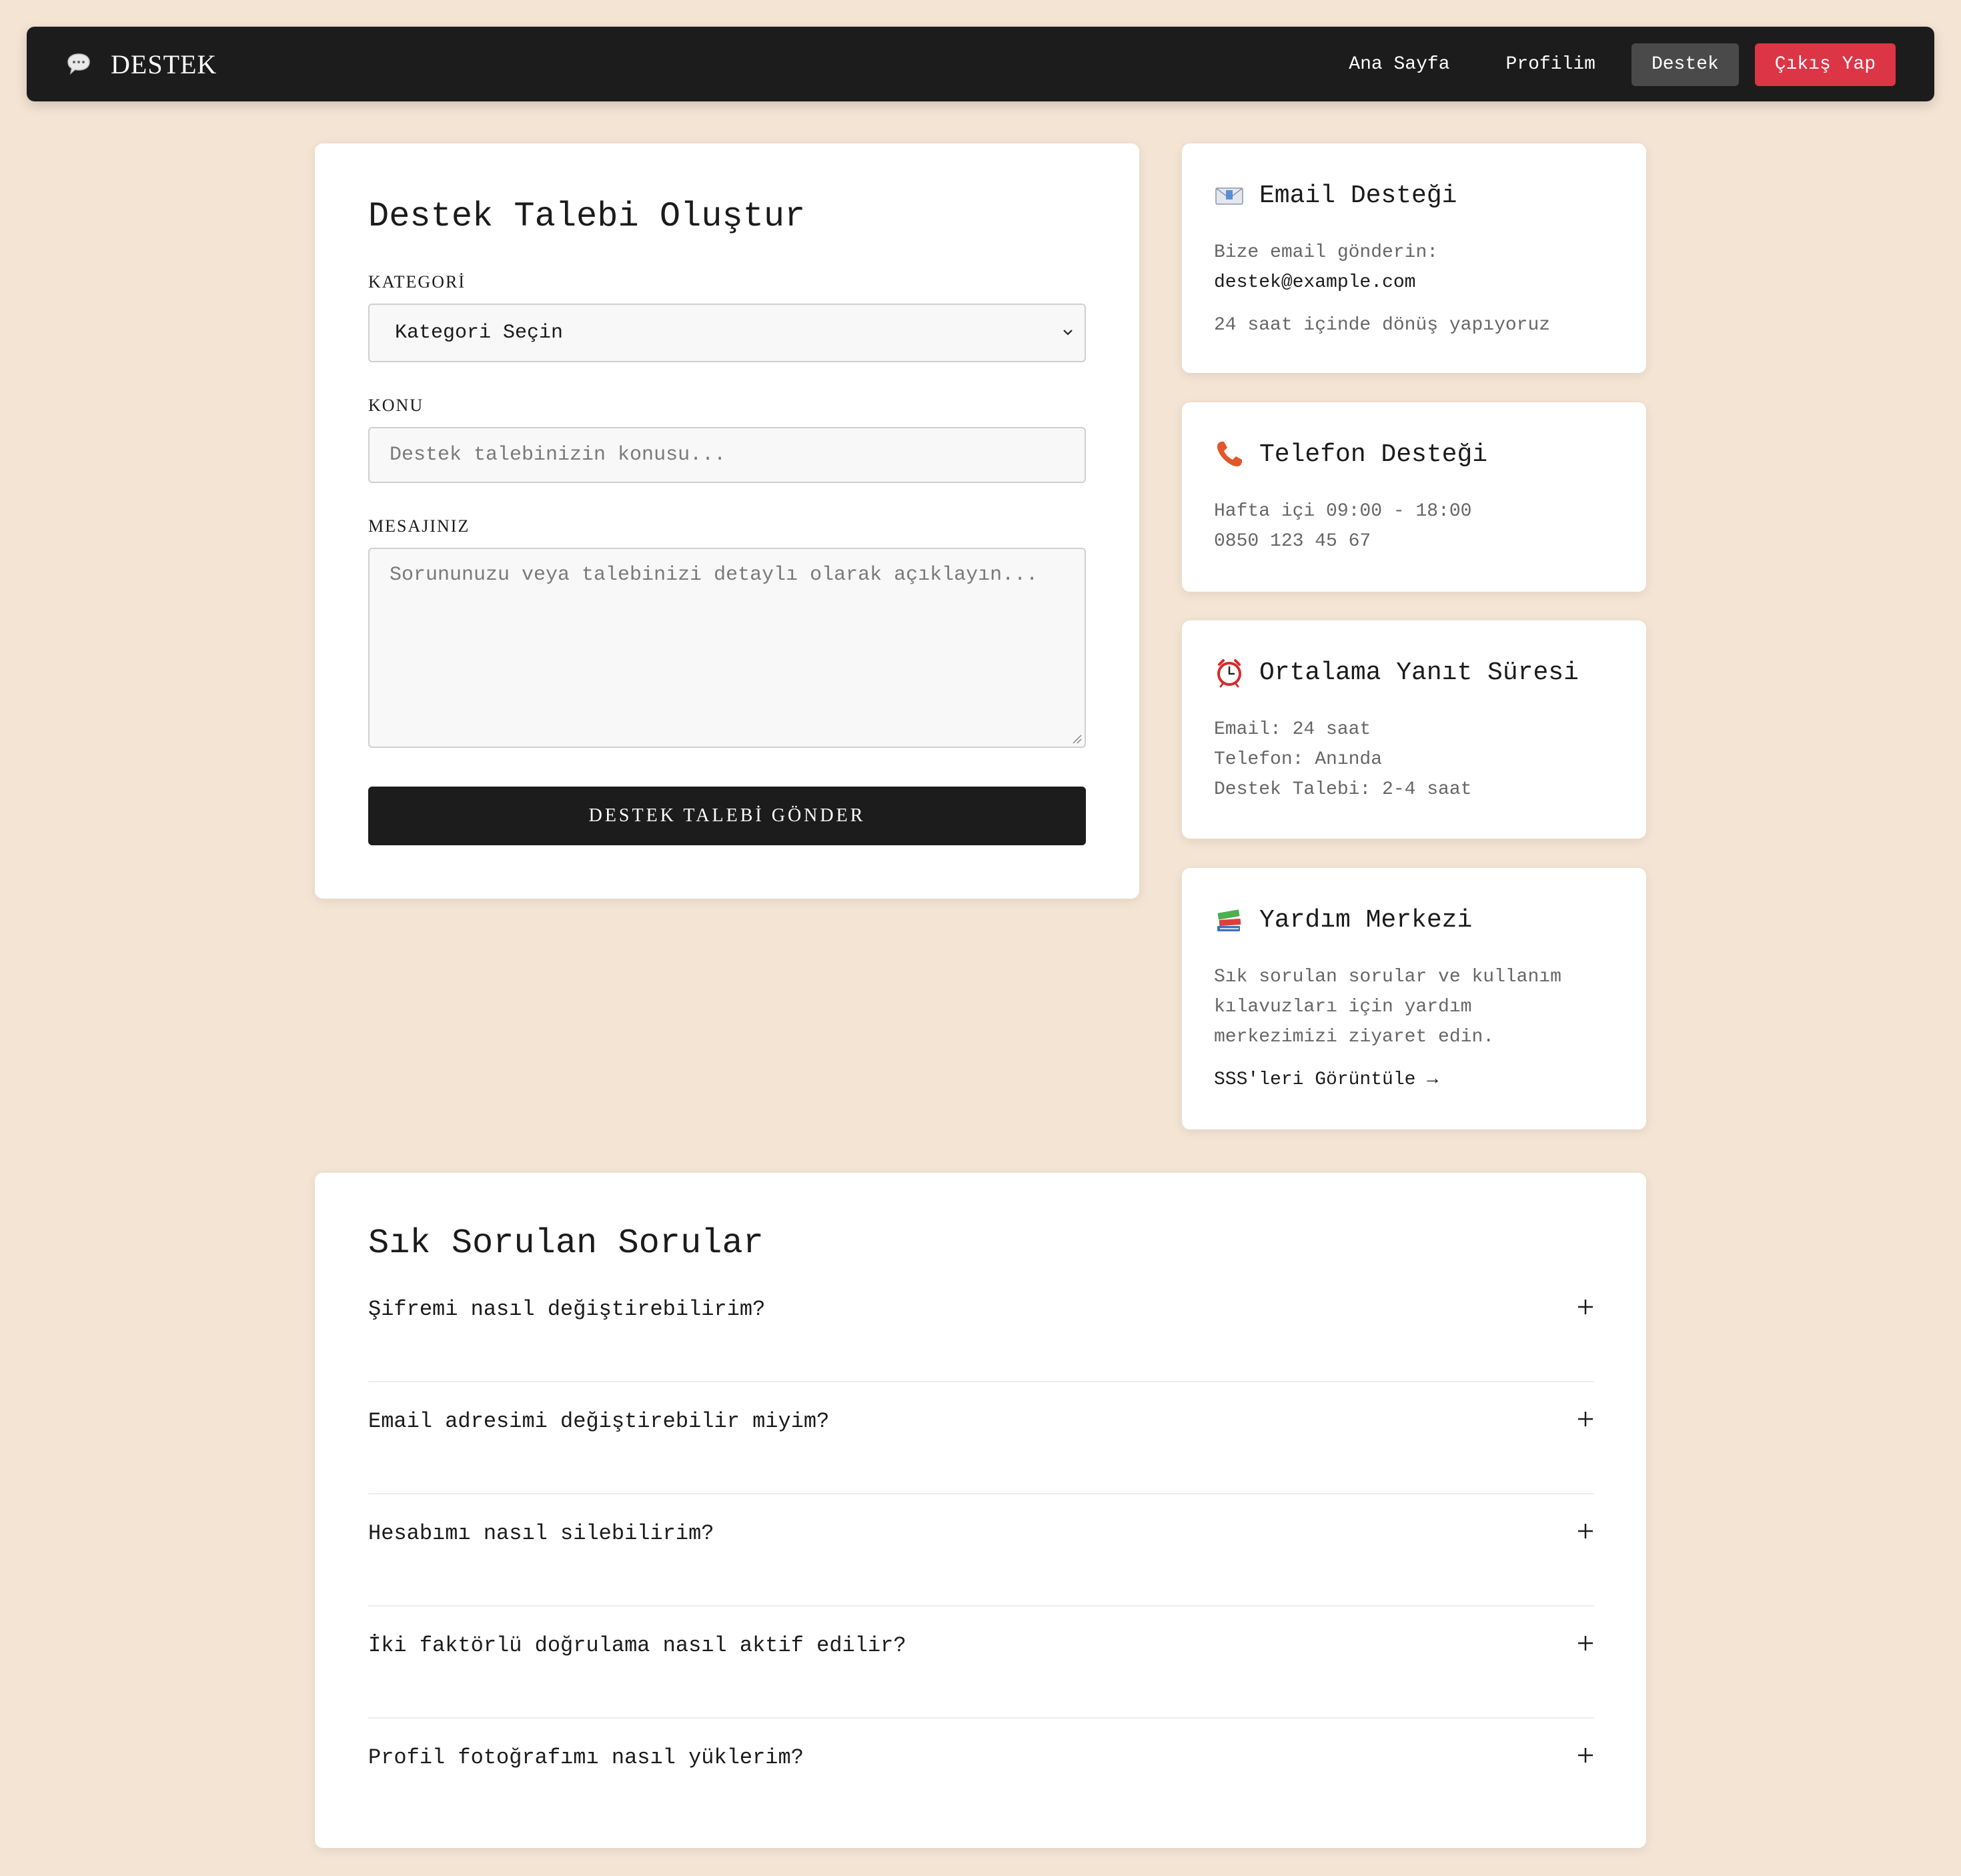 The image size is (1961, 1876). Describe the element at coordinates (567, 1309) in the screenshot. I see `faq-question: Şifremi nasıl değiştirebilirim?` at that location.